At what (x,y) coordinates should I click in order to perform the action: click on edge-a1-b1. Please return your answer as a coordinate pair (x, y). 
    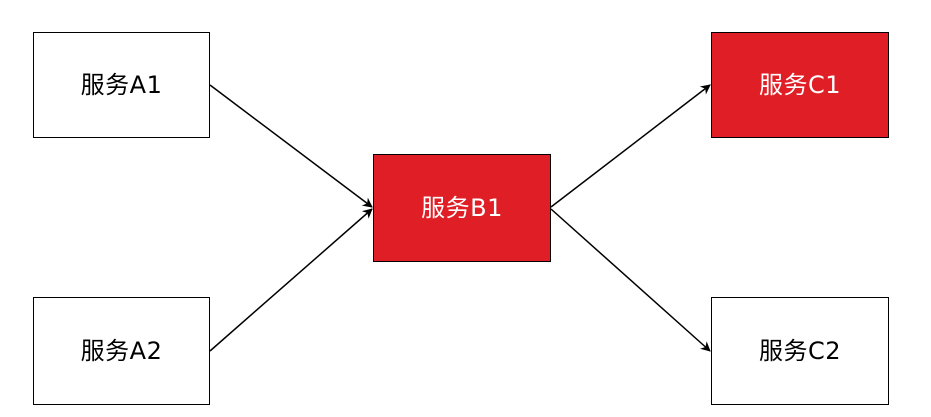
    Looking at the image, I should click on (291, 146).